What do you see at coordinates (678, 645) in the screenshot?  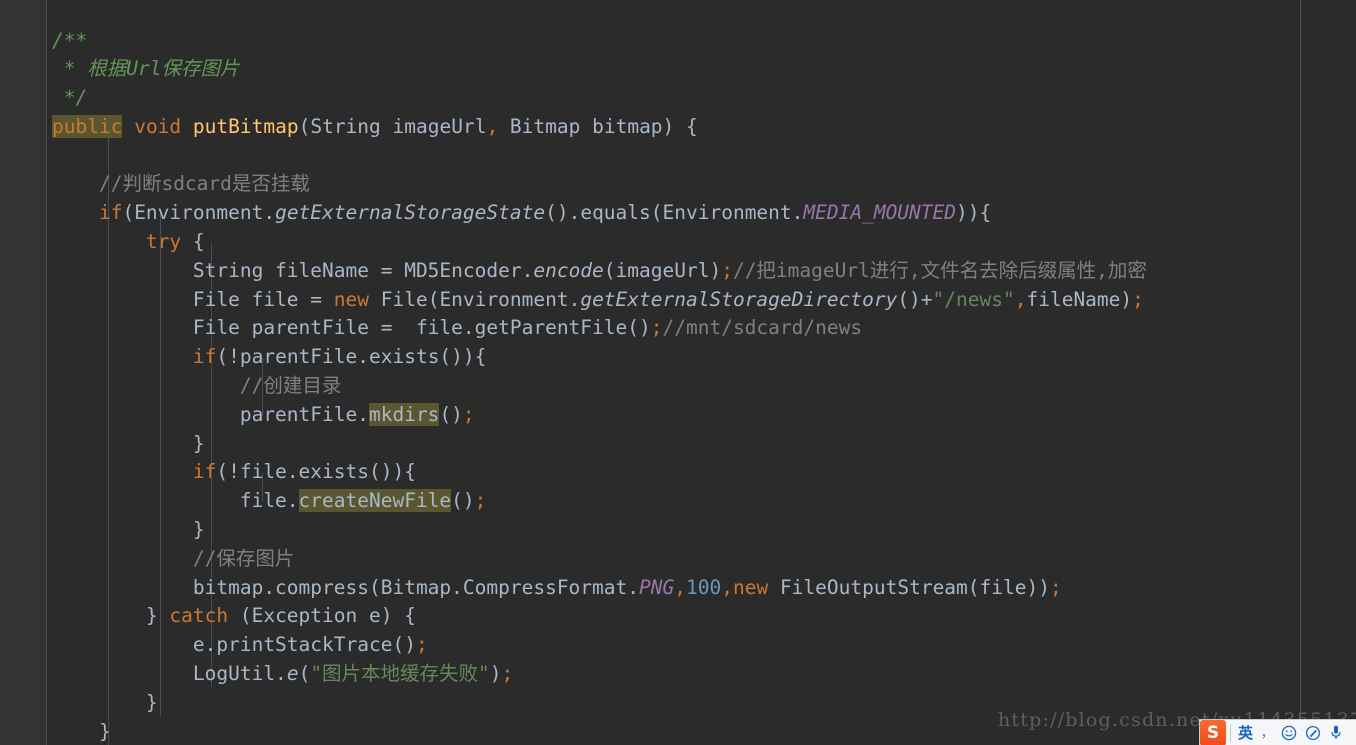 I see `code-line-22: e.printStackTrace();` at bounding box center [678, 645].